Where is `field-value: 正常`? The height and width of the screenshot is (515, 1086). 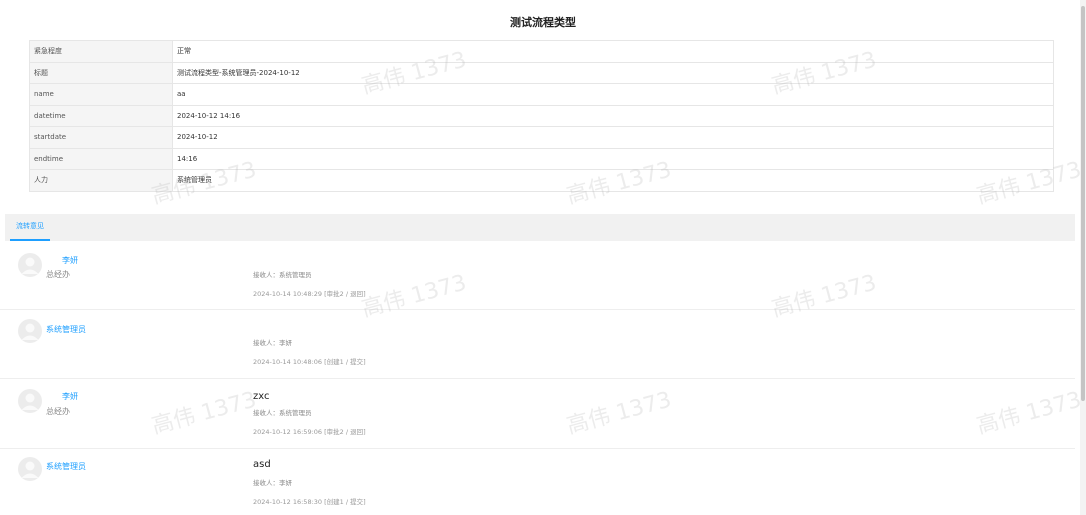
field-value: 正常 is located at coordinates (613, 51).